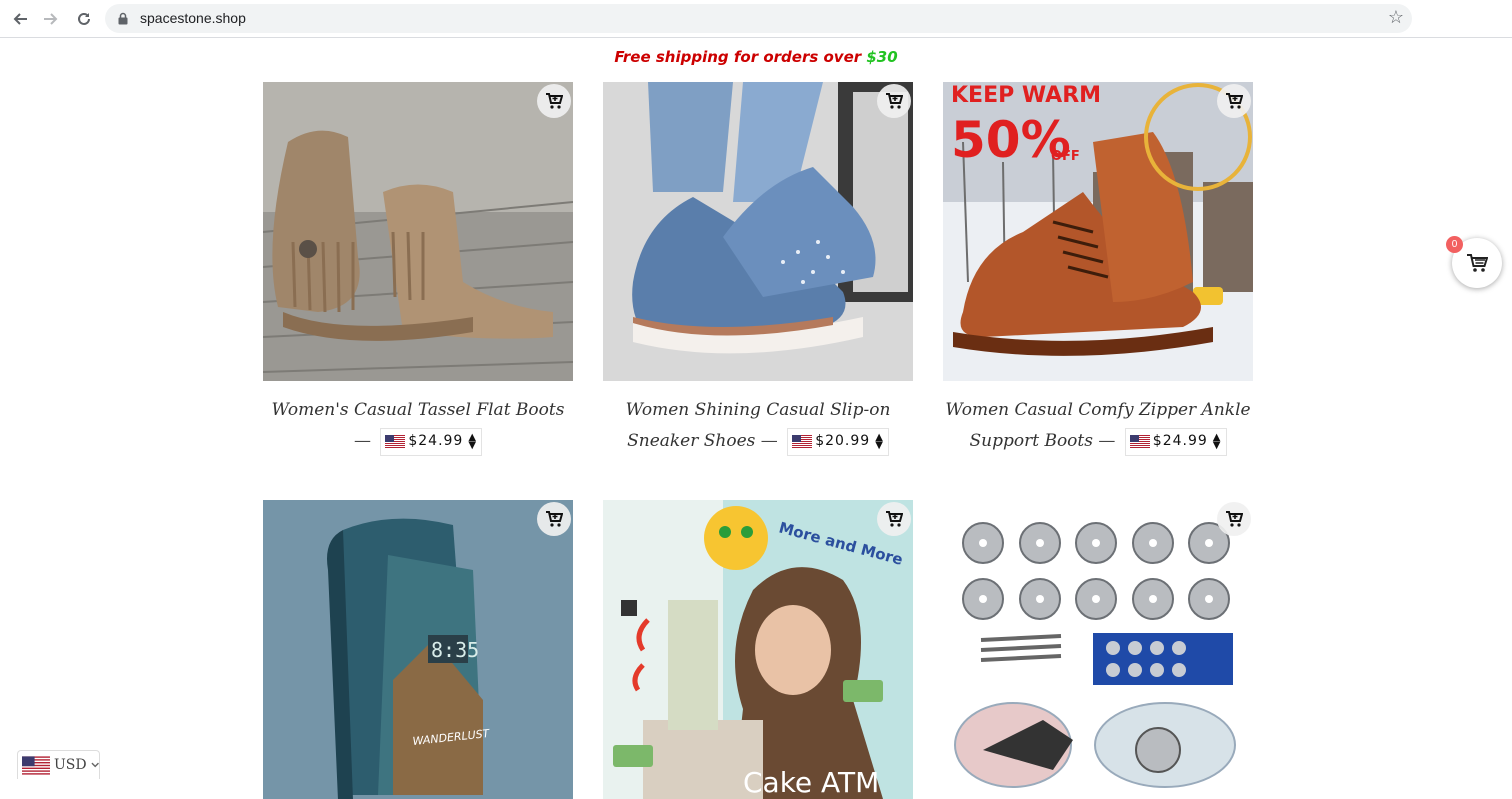 This screenshot has height=799, width=1512. Describe the element at coordinates (1026, 95) in the screenshot. I see `banner-title: KEEP WARM` at that location.